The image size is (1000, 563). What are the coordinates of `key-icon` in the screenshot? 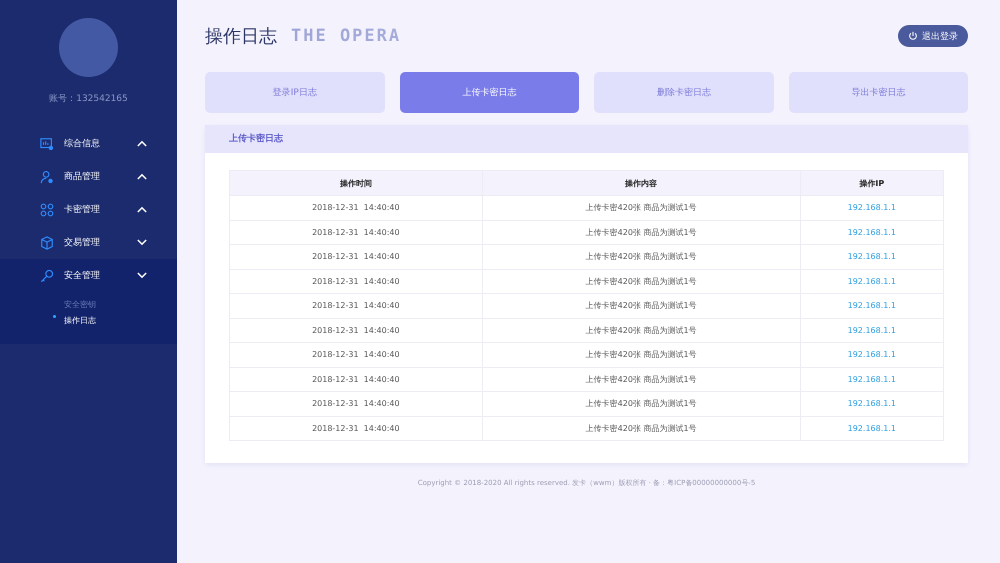 It's located at (47, 275).